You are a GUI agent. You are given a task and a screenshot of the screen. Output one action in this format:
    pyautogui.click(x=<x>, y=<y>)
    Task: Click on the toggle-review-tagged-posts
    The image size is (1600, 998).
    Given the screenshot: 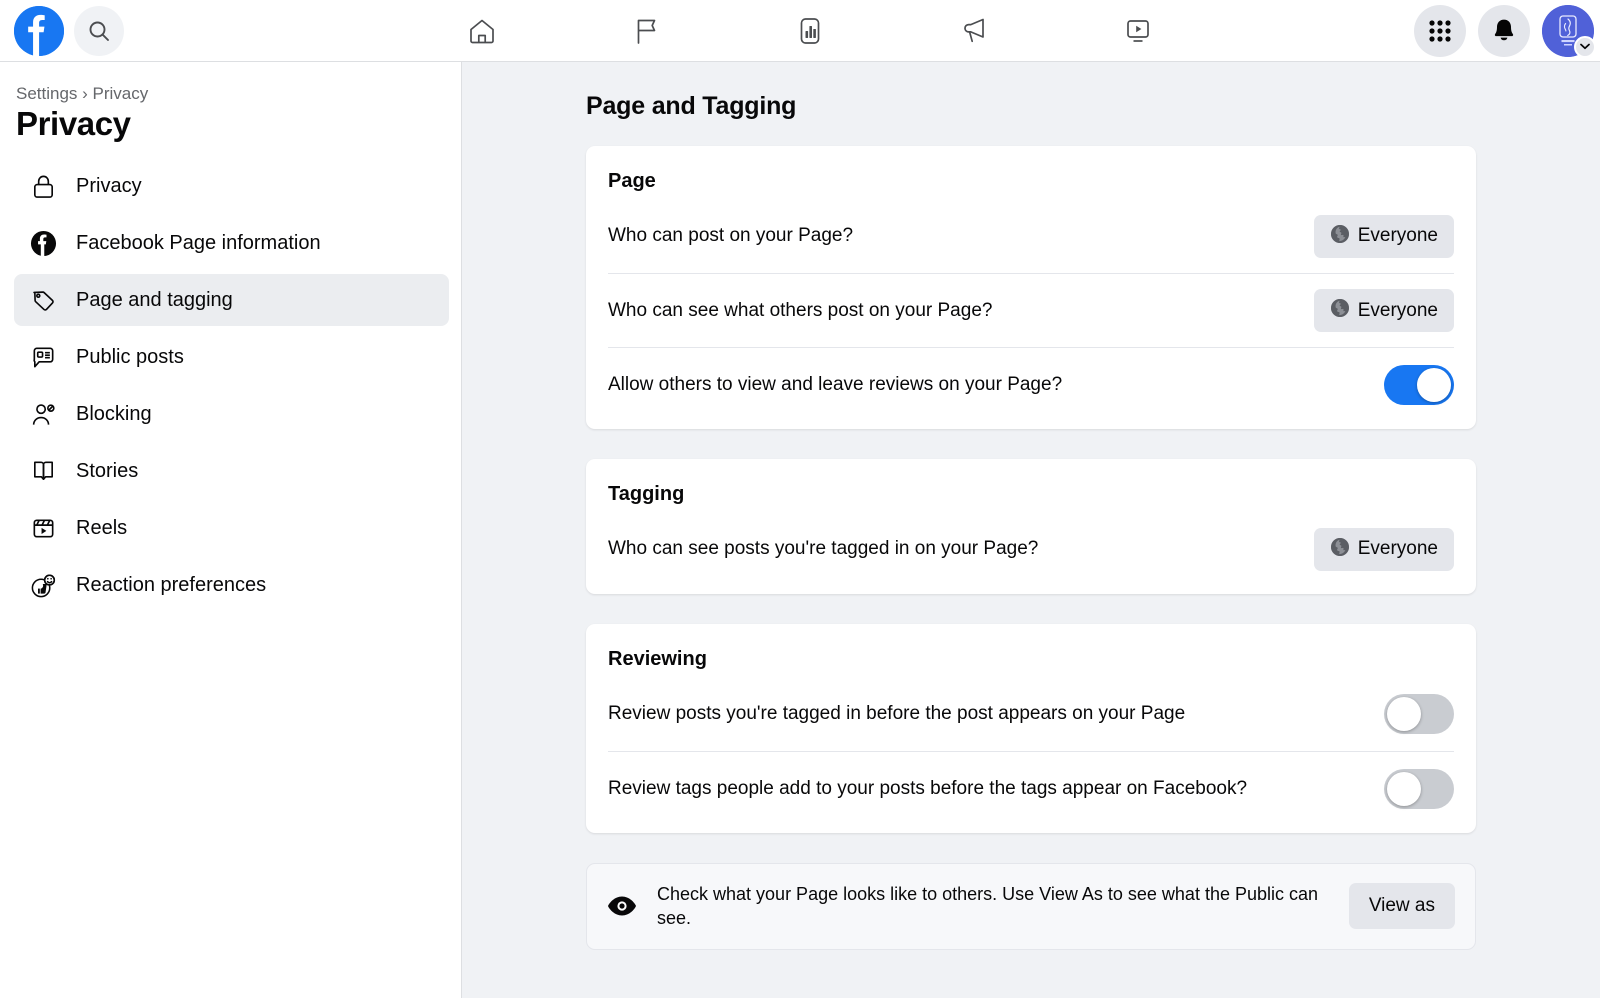 What is the action you would take?
    pyautogui.click(x=1419, y=714)
    